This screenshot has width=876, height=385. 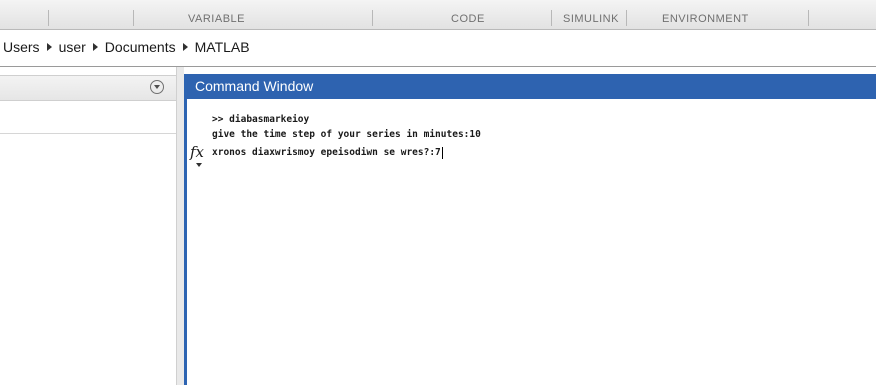 I want to click on ribbon-strip: VARIABLE CODE SIMULINK ENVIRONMENT, so click(x=438, y=15).